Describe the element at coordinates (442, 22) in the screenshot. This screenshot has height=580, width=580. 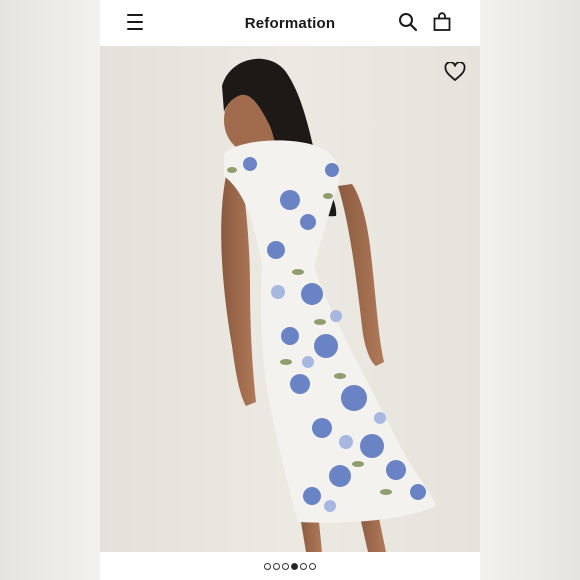
I see `shopping-bag-icon` at that location.